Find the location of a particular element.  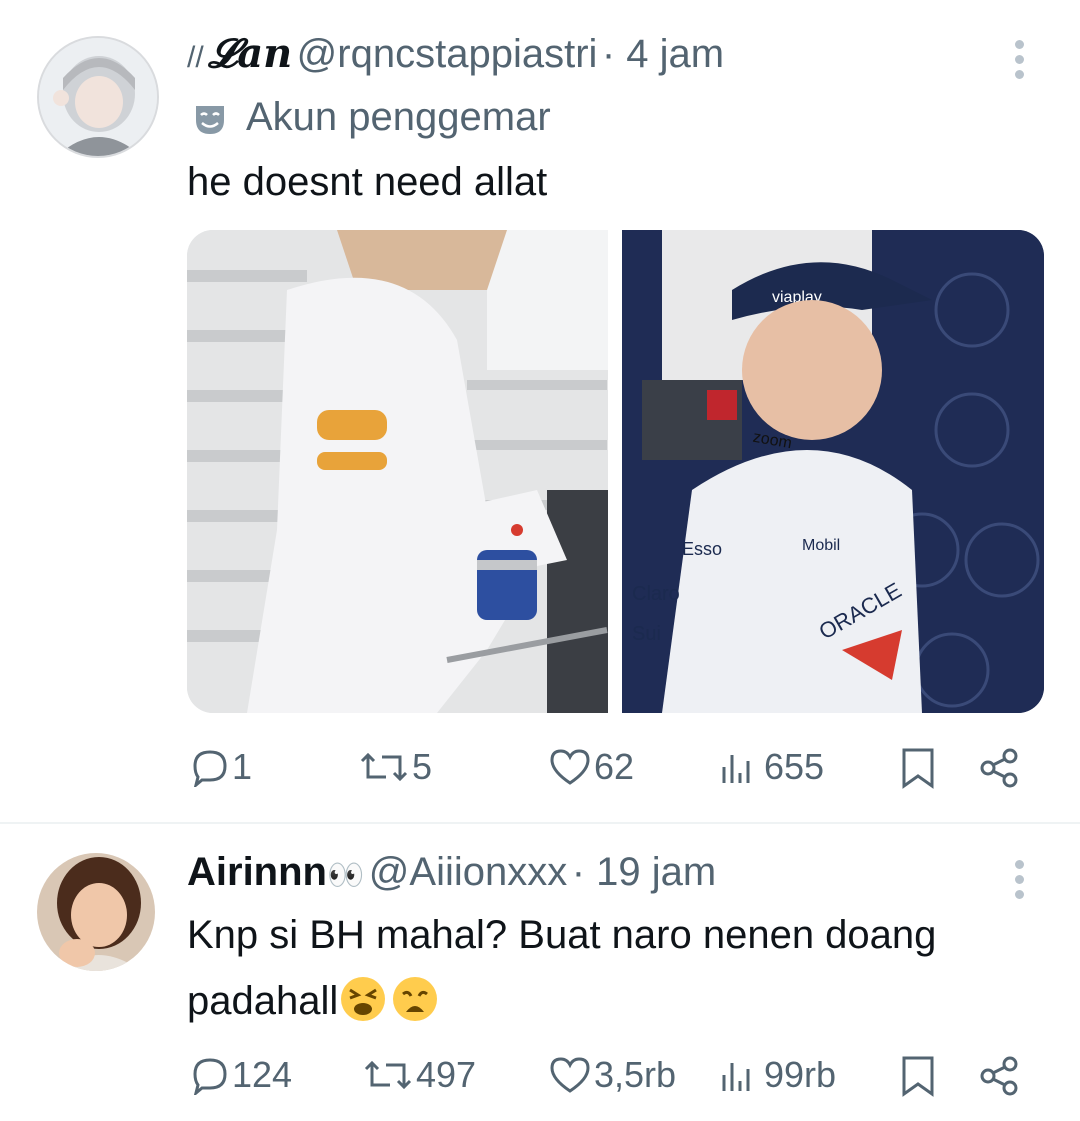

name-prefix: // is located at coordinates (195, 57).